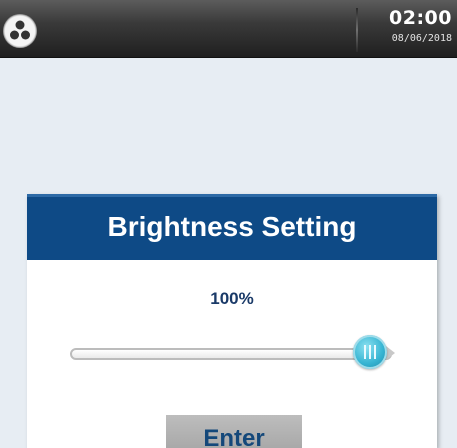 The width and height of the screenshot is (457, 448). I want to click on dialog-title: Brightness Setting, so click(232, 226).